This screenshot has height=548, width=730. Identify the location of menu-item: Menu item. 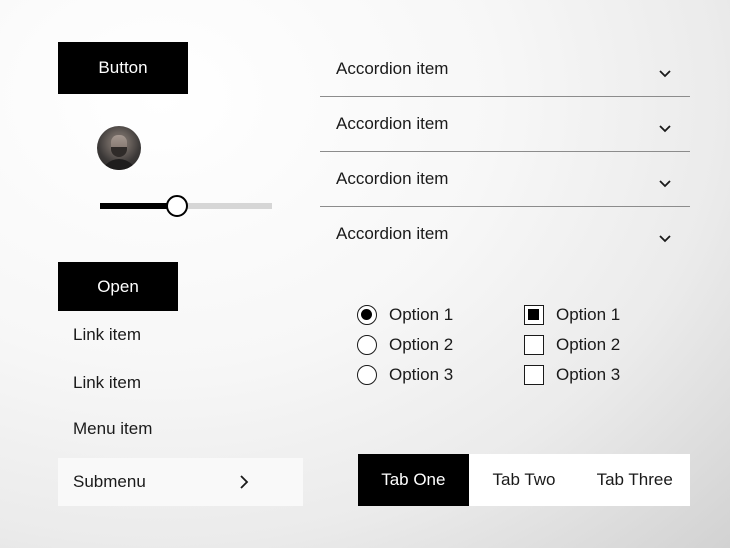
(112, 429).